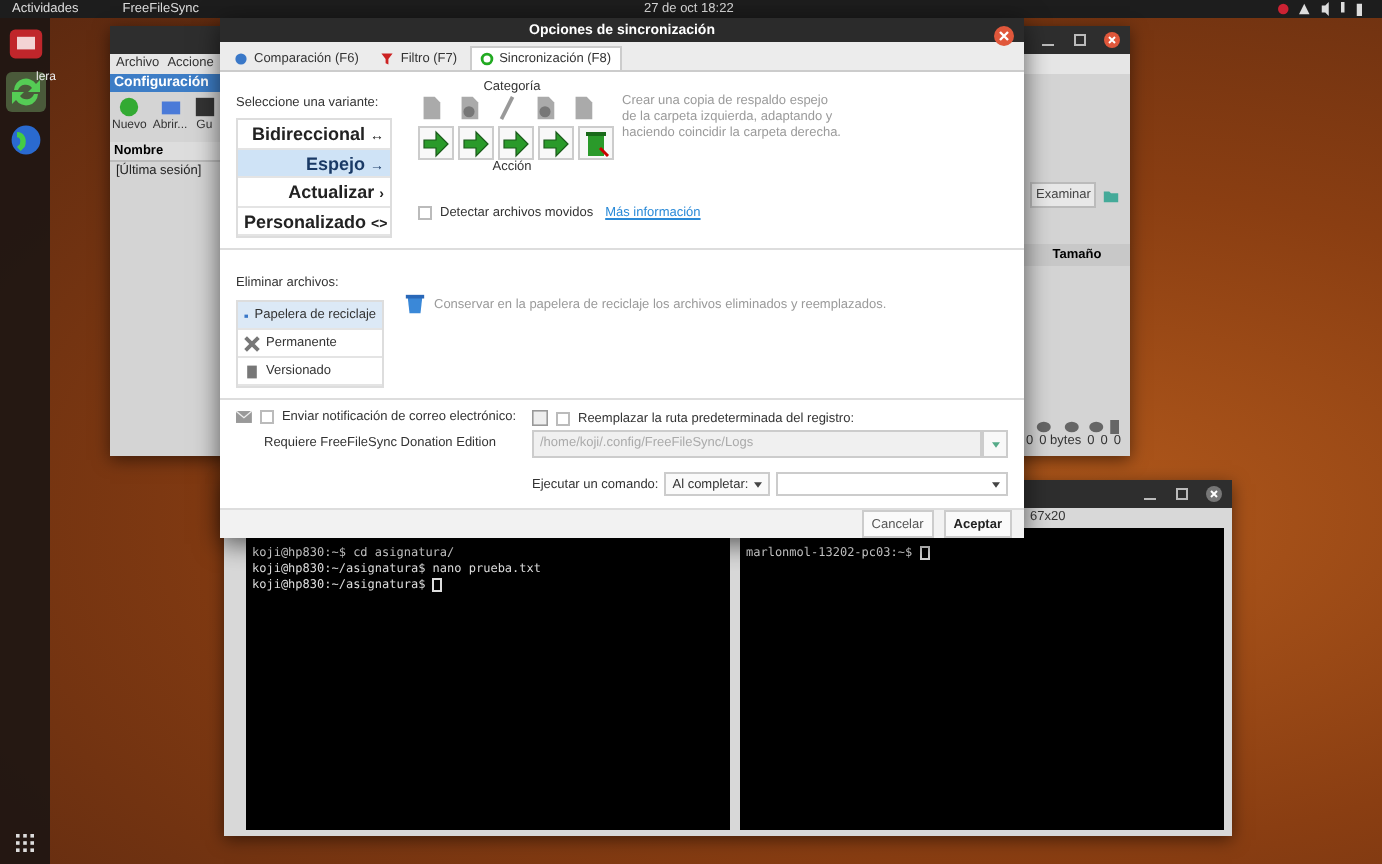  I want to click on status-icons, so click(1077, 427).